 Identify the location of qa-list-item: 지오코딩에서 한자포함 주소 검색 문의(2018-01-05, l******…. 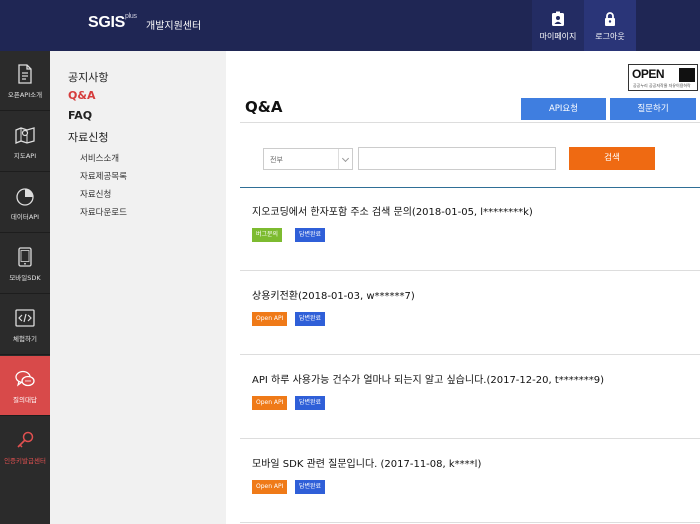
(470, 229).